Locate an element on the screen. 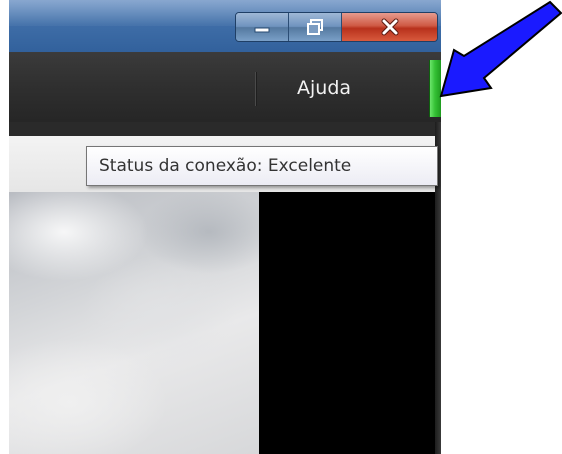 Image resolution: width=562 pixels, height=454 pixels. menu-item-help: Ajuda is located at coordinates (324, 88).